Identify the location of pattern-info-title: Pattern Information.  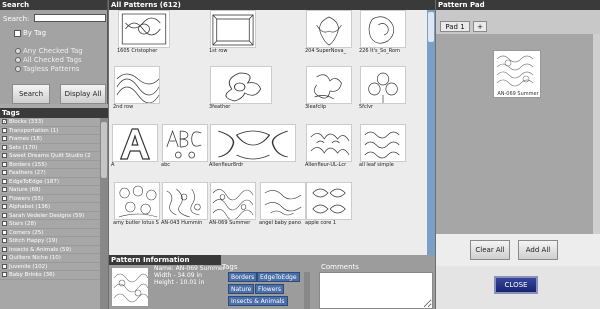
(165, 260).